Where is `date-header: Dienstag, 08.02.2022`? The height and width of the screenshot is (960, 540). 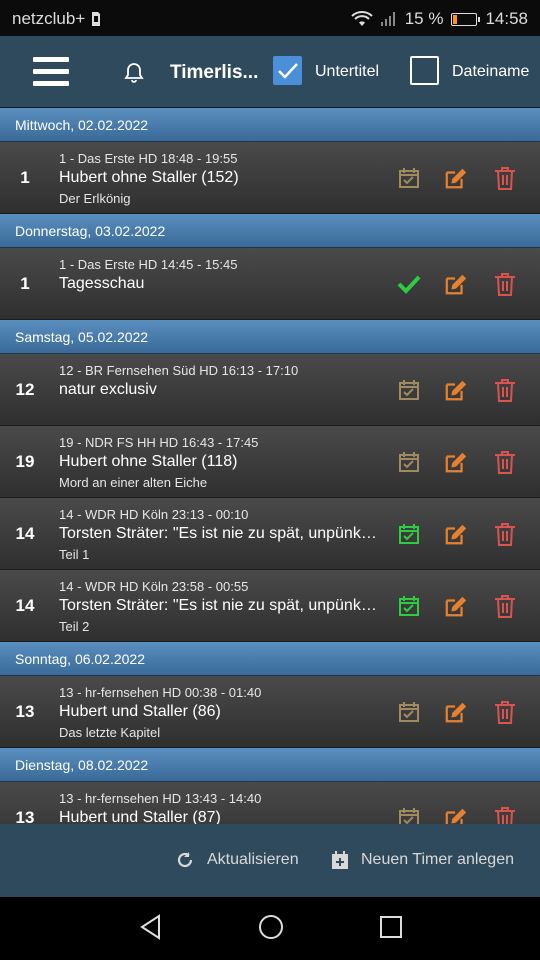 date-header: Dienstag, 08.02.2022 is located at coordinates (270, 765).